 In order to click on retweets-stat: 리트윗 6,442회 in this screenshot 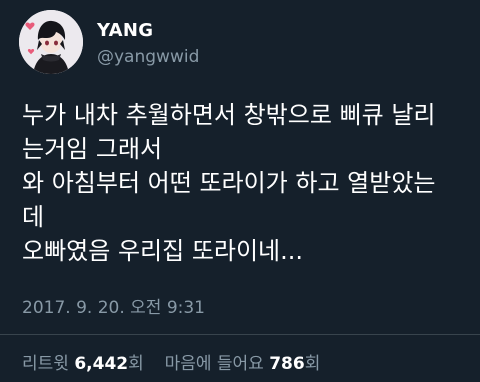, I will do `click(85, 364)`.